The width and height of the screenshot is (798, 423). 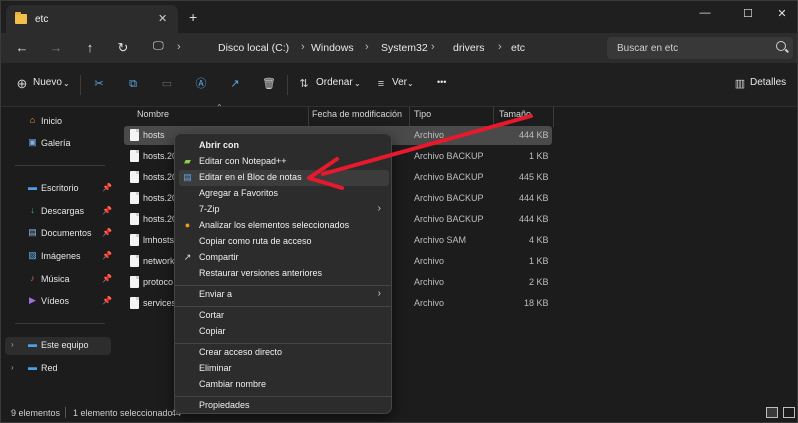 I want to click on view-button: Ver, so click(x=399, y=82).